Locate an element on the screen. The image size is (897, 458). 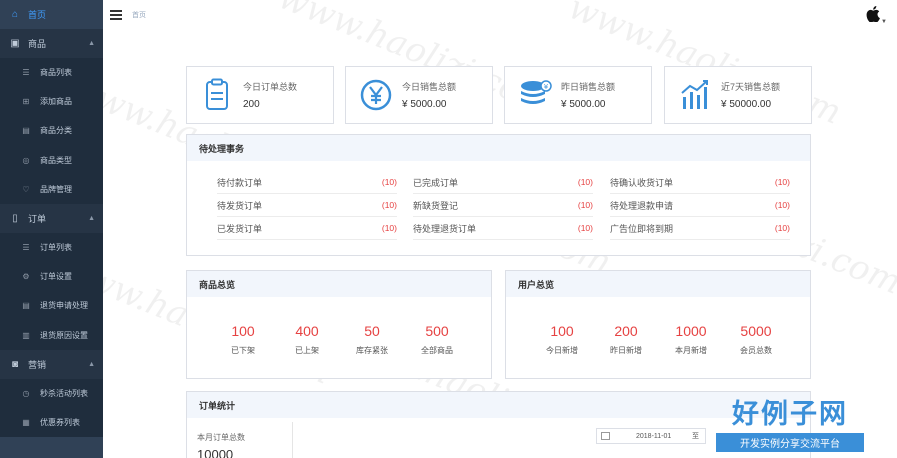
sidebar-item-return-apply: ▤ 退货申请处理 is located at coordinates (51, 306).